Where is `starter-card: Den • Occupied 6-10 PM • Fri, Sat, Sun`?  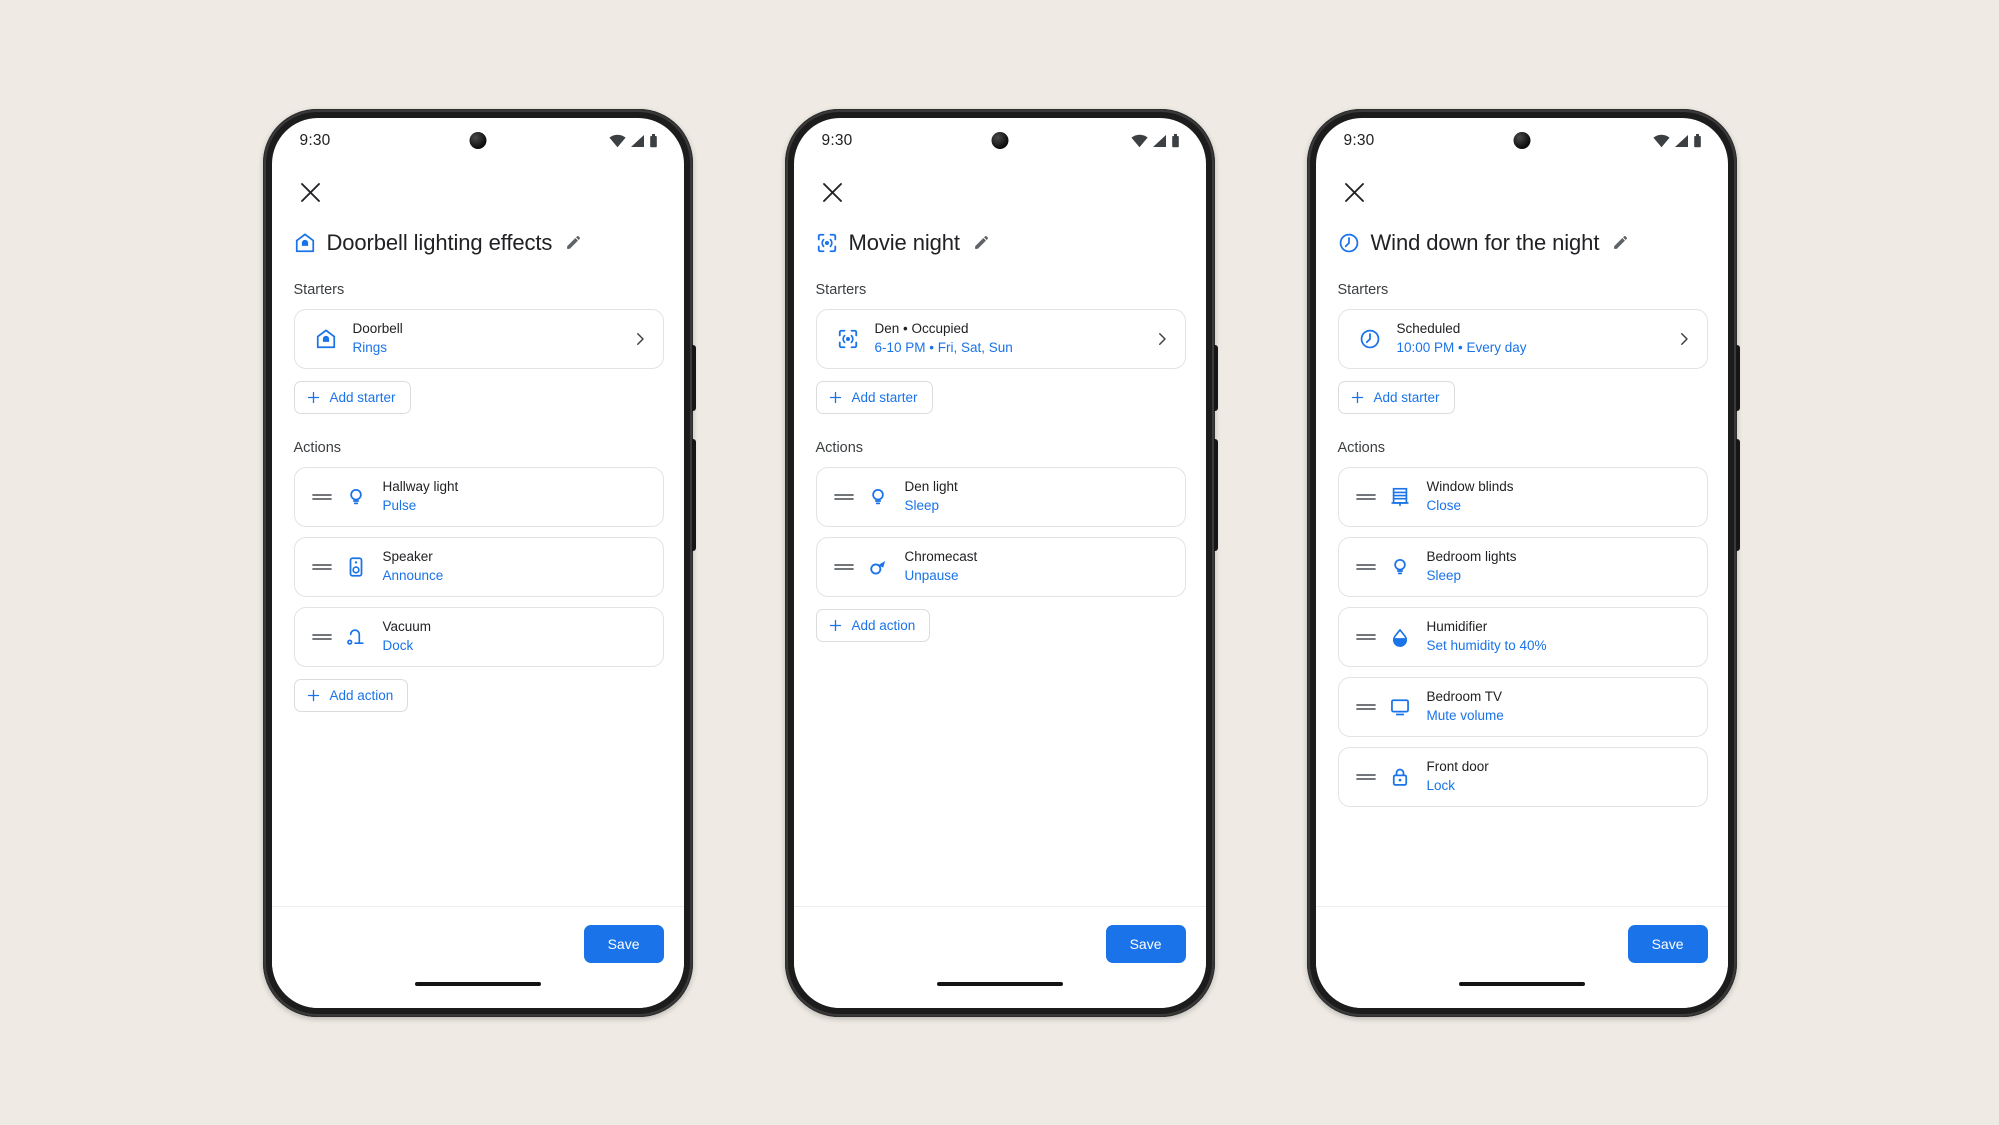
starter-card: Den • Occupied 6-10 PM • Fri, Sat, Sun is located at coordinates (1000, 338).